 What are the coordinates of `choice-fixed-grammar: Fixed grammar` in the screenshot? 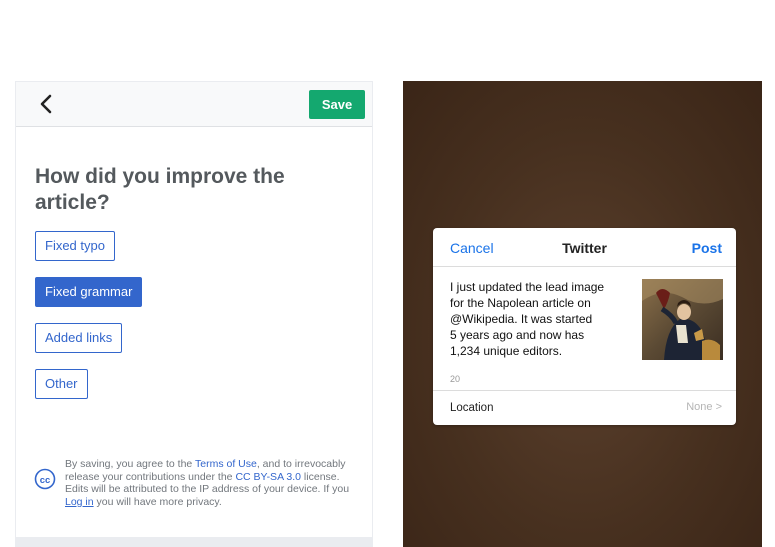 It's located at (89, 292).